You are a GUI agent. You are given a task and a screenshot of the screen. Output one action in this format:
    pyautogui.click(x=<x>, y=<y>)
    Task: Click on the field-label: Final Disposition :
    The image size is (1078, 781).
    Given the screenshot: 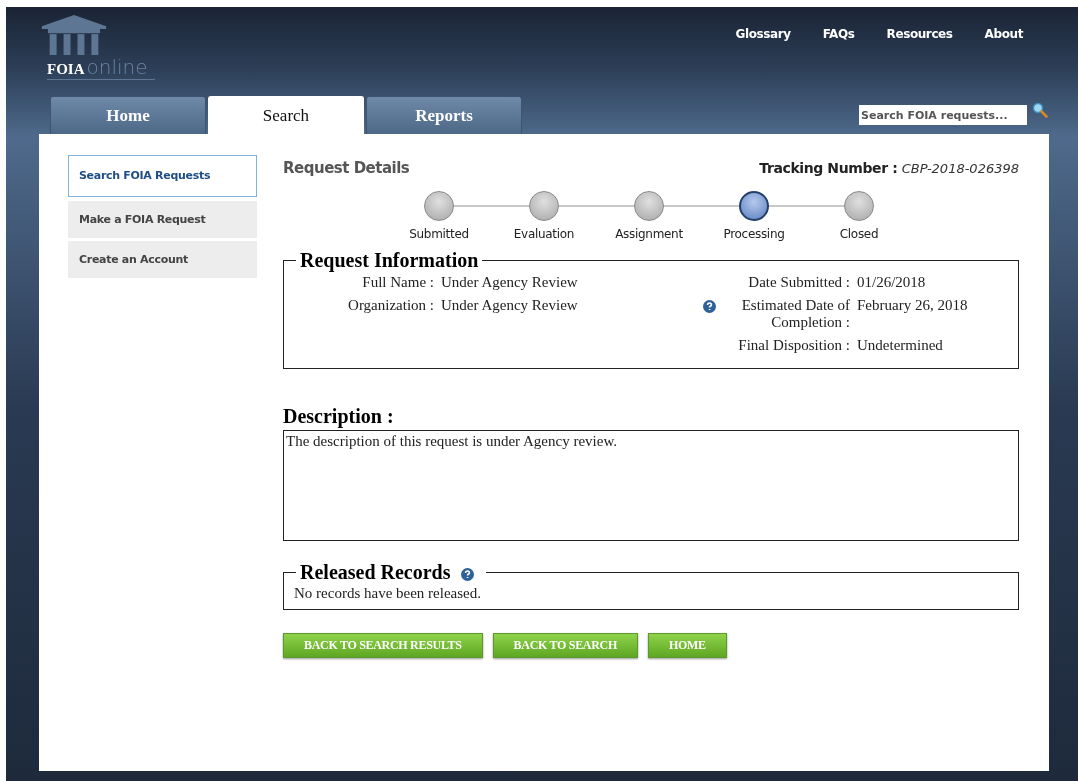 What is the action you would take?
    pyautogui.click(x=793, y=345)
    